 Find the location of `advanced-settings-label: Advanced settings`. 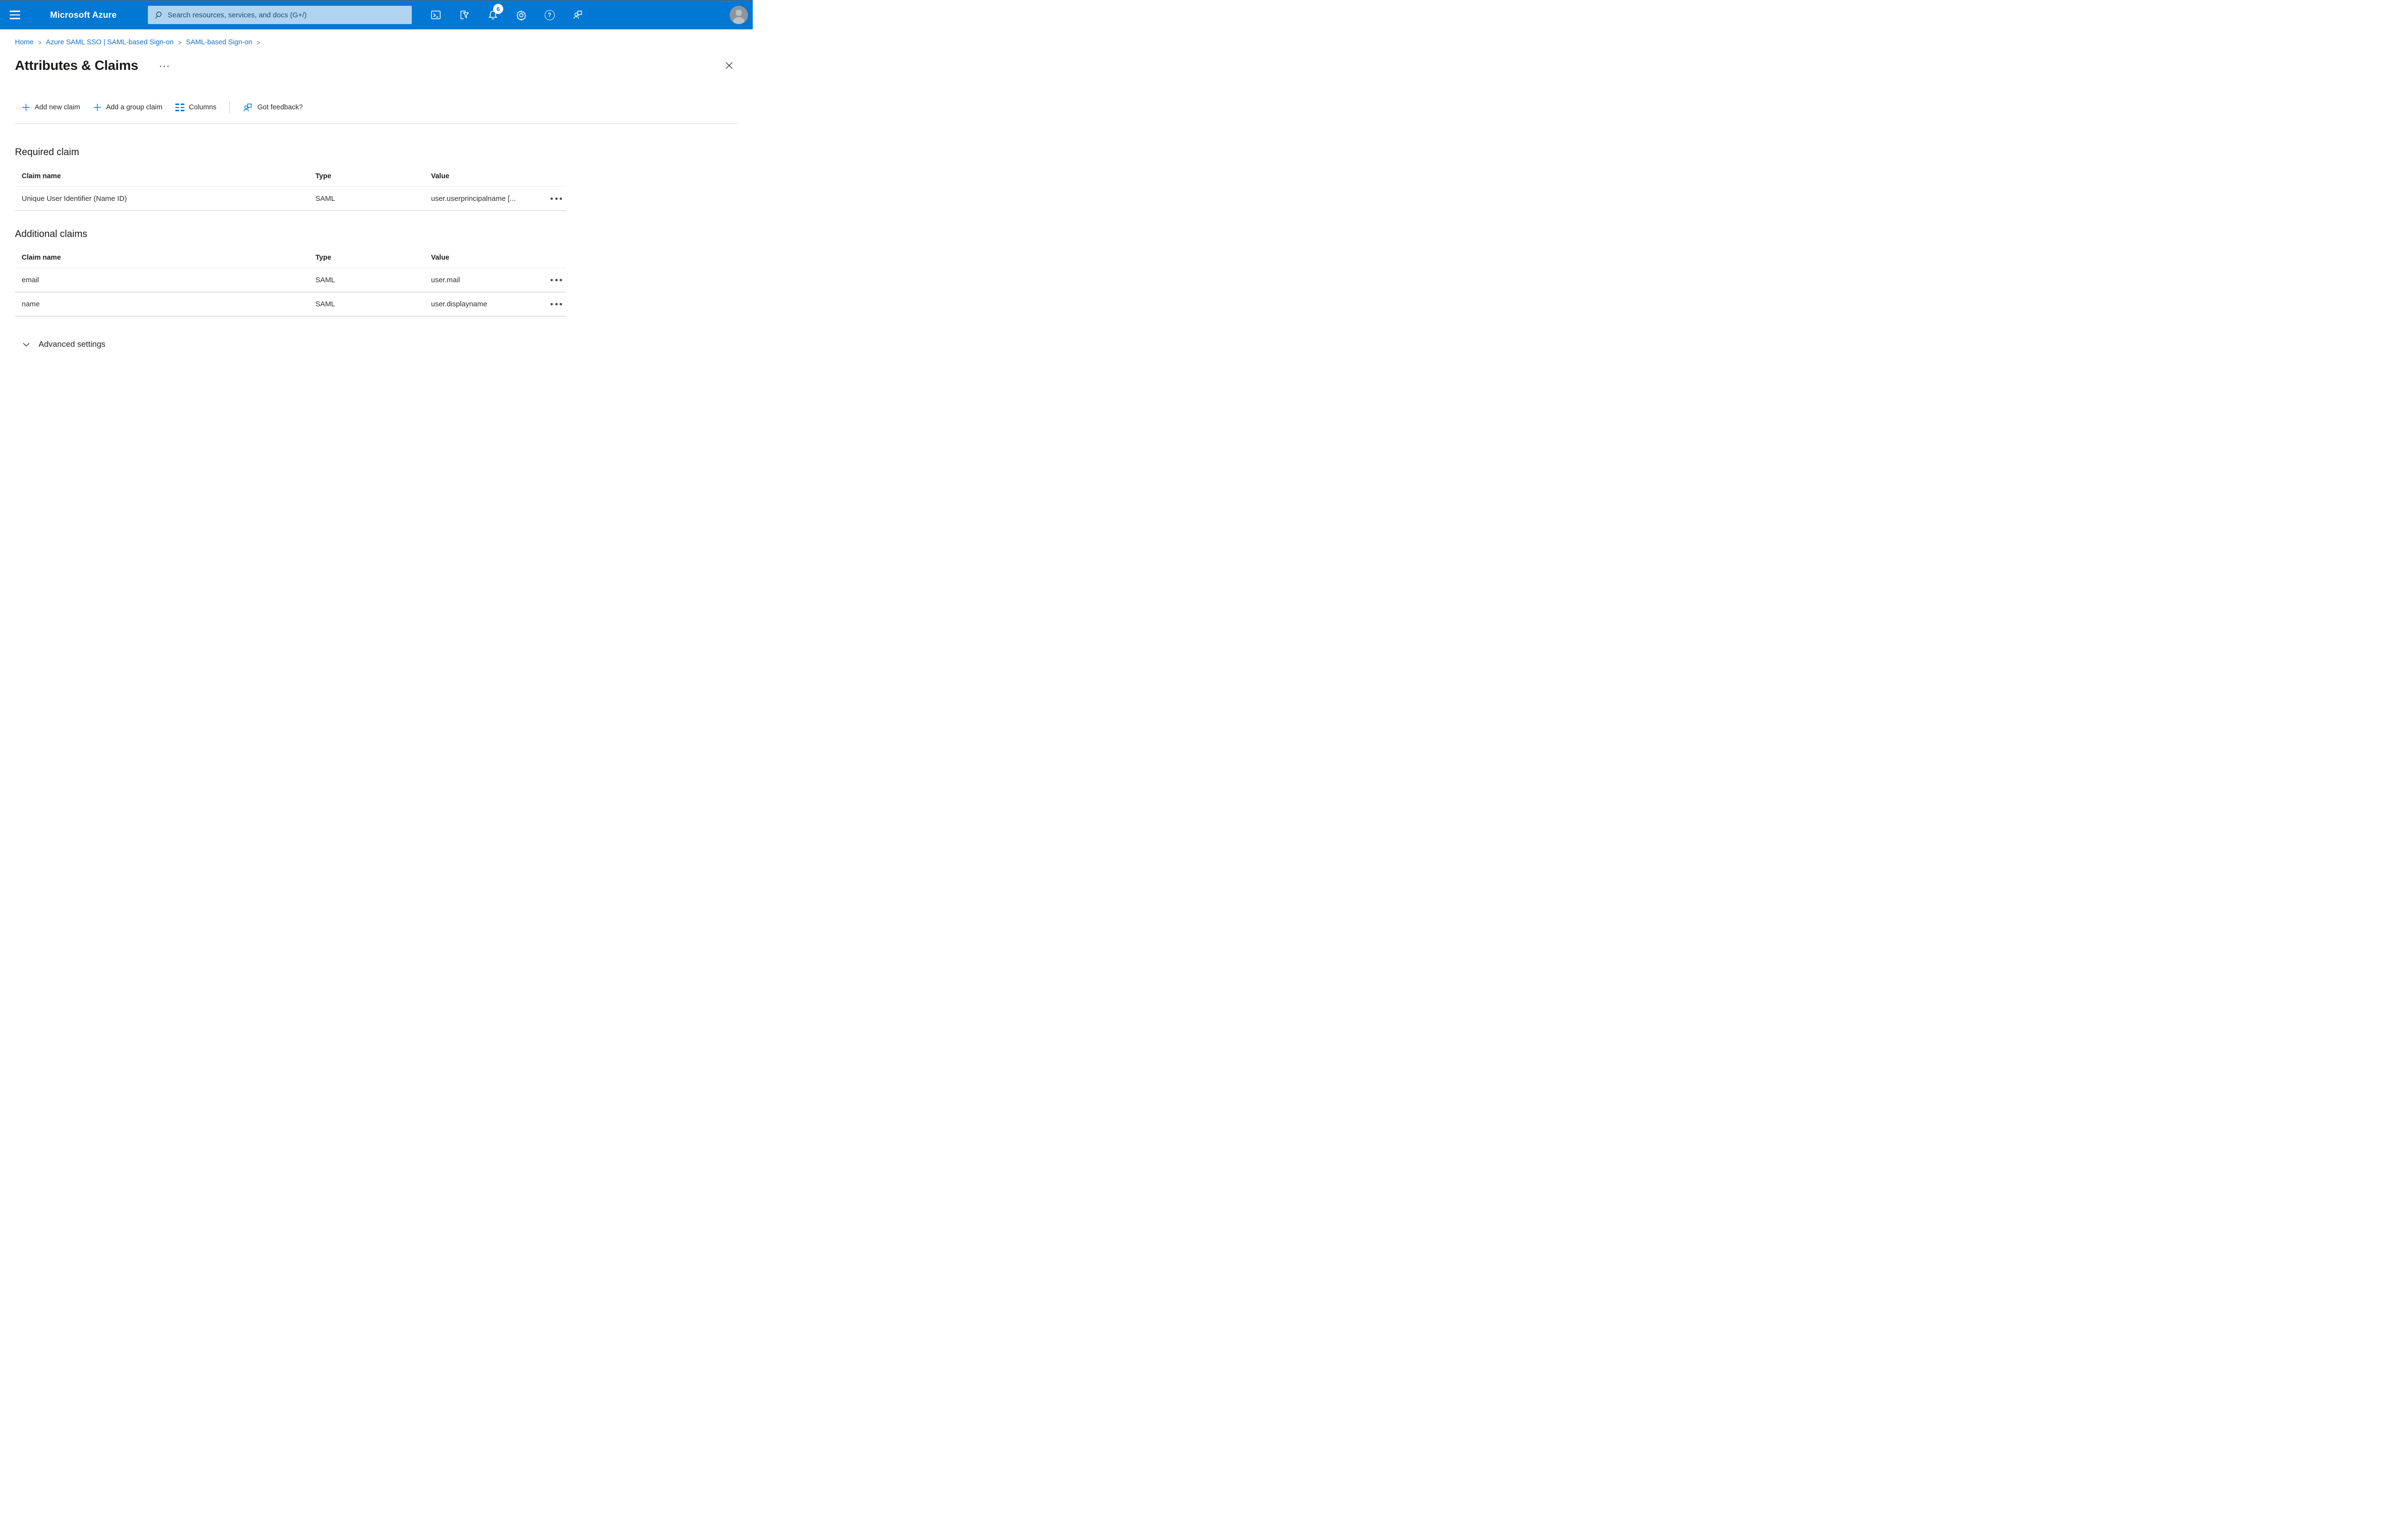

advanced-settings-label: Advanced settings is located at coordinates (72, 344).